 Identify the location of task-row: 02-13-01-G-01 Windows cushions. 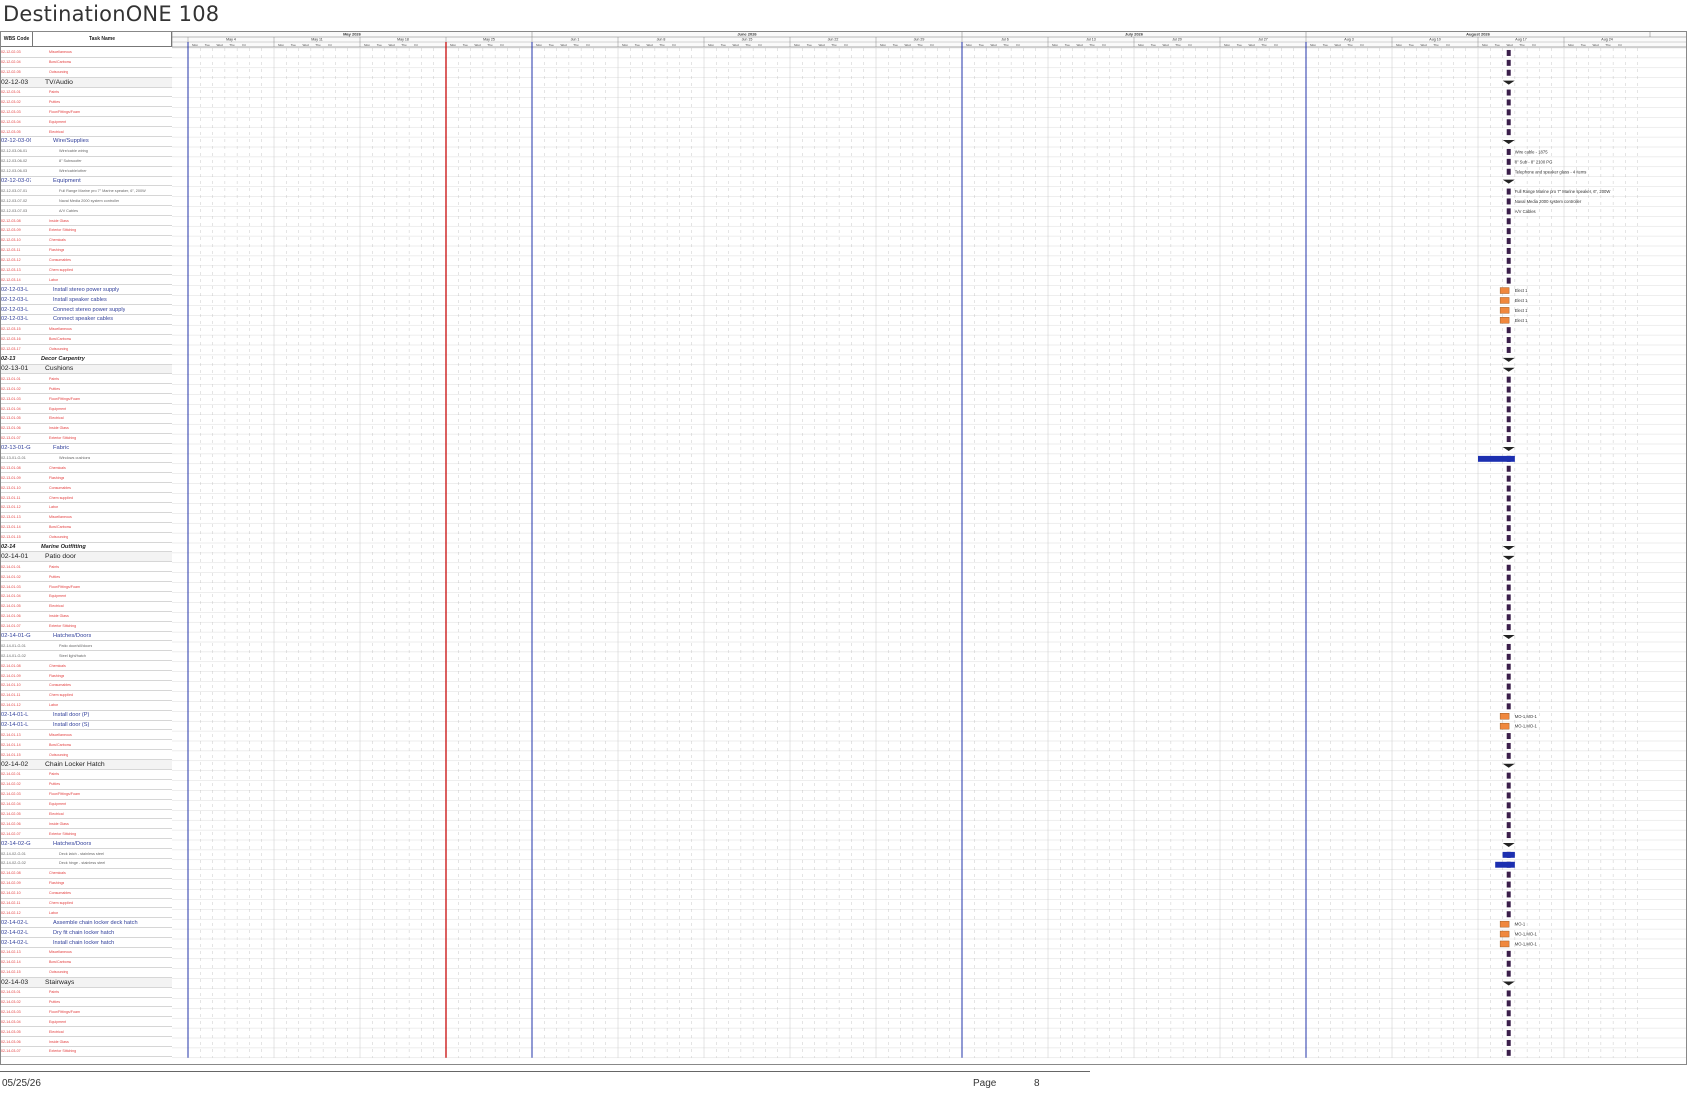
(86, 459).